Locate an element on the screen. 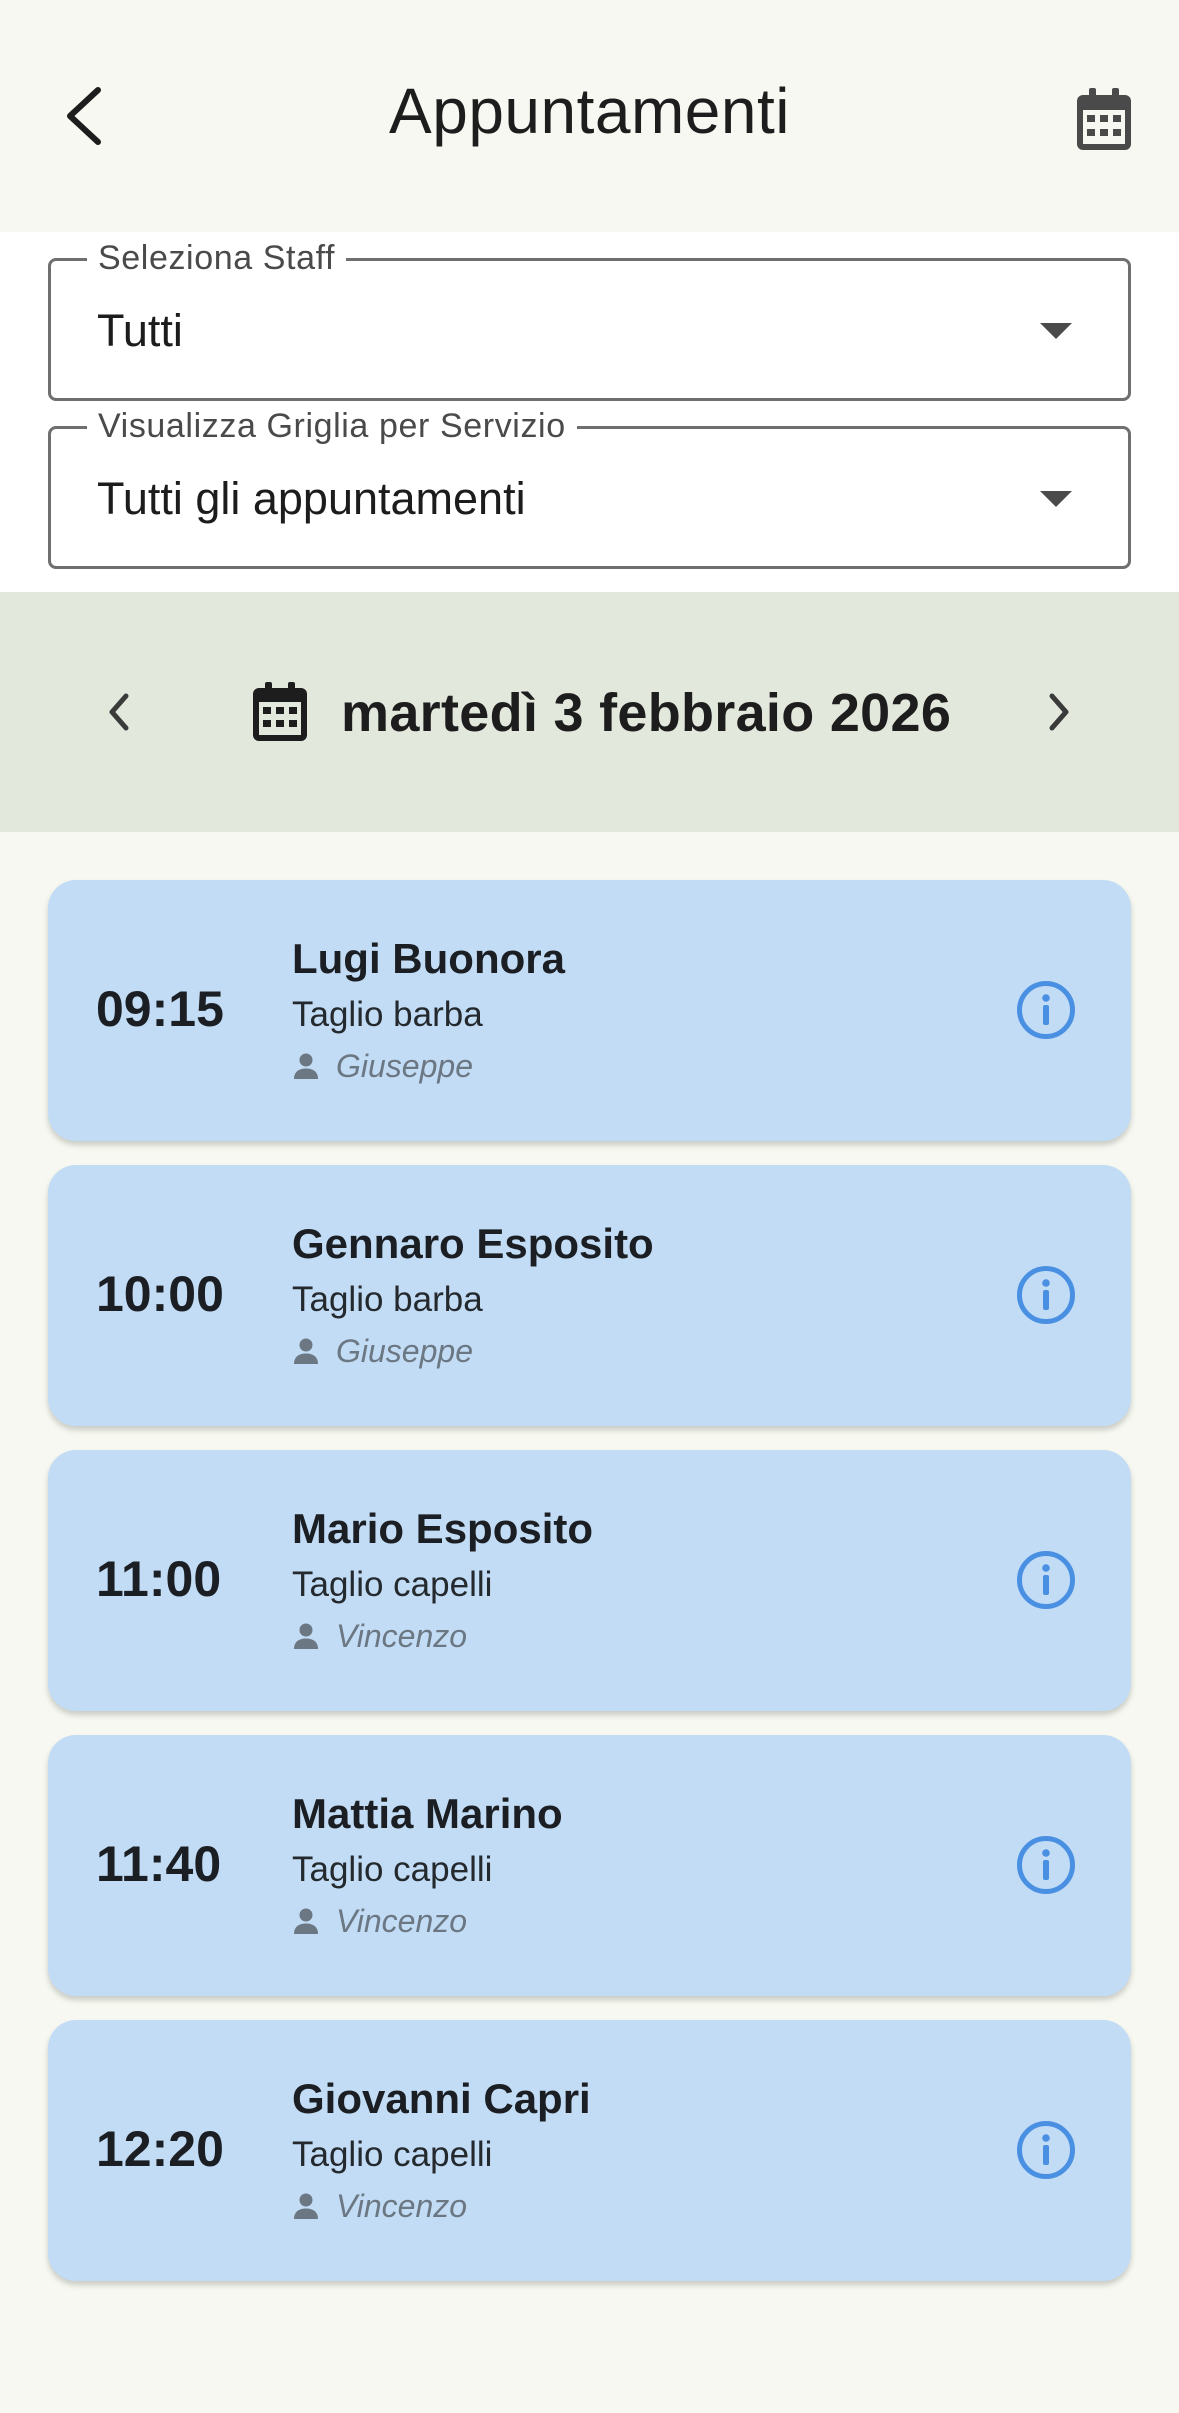 The height and width of the screenshot is (2413, 1179). page-title: Appuntamenti is located at coordinates (589, 111).